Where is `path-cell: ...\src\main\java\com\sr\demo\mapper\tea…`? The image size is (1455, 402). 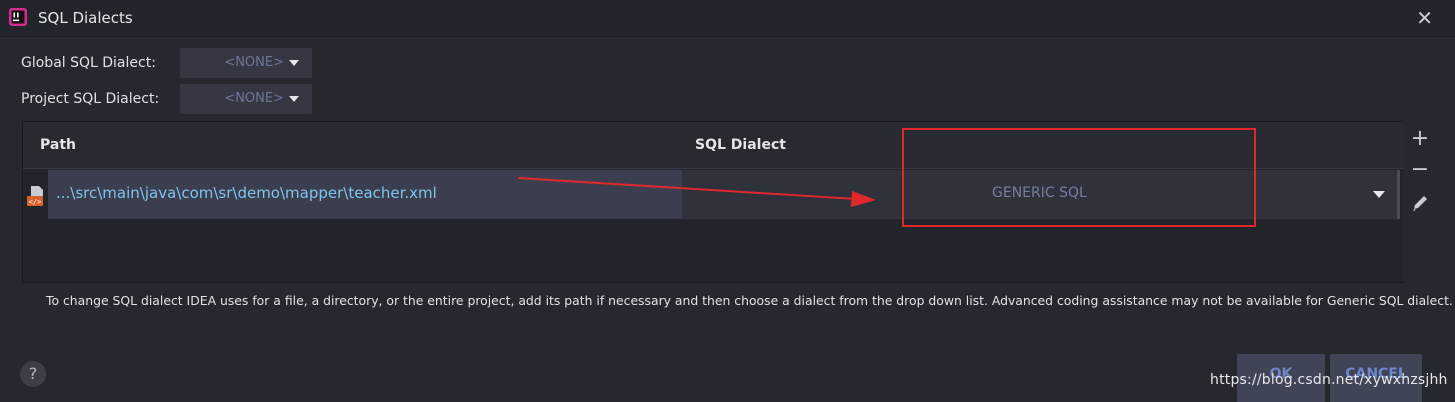 path-cell: ...\src\main\java\com\sr\demo\mapper\tea… is located at coordinates (365, 194).